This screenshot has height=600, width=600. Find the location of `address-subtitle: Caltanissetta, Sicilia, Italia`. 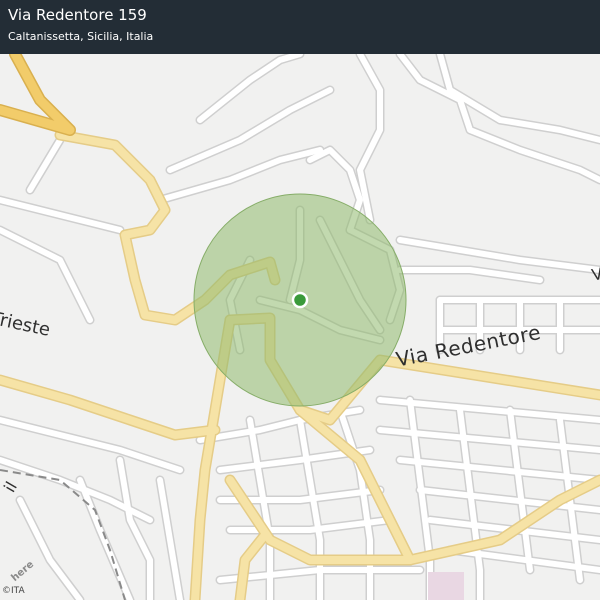

address-subtitle: Caltanissetta, Sicilia, Italia is located at coordinates (81, 36).